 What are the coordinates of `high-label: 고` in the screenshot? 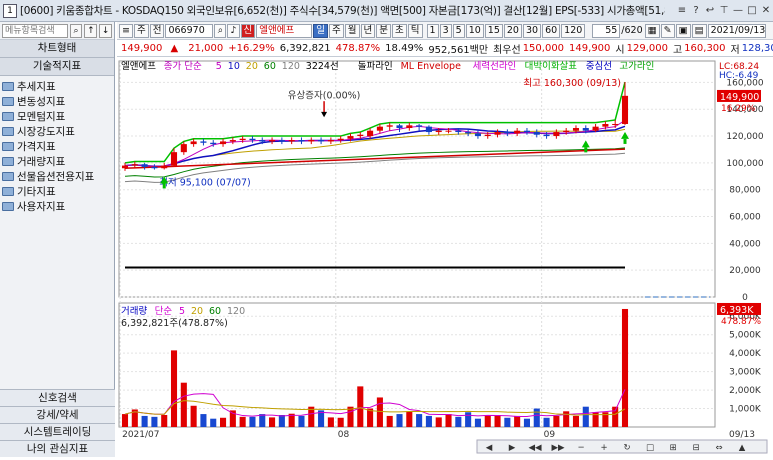 It's located at (677, 50).